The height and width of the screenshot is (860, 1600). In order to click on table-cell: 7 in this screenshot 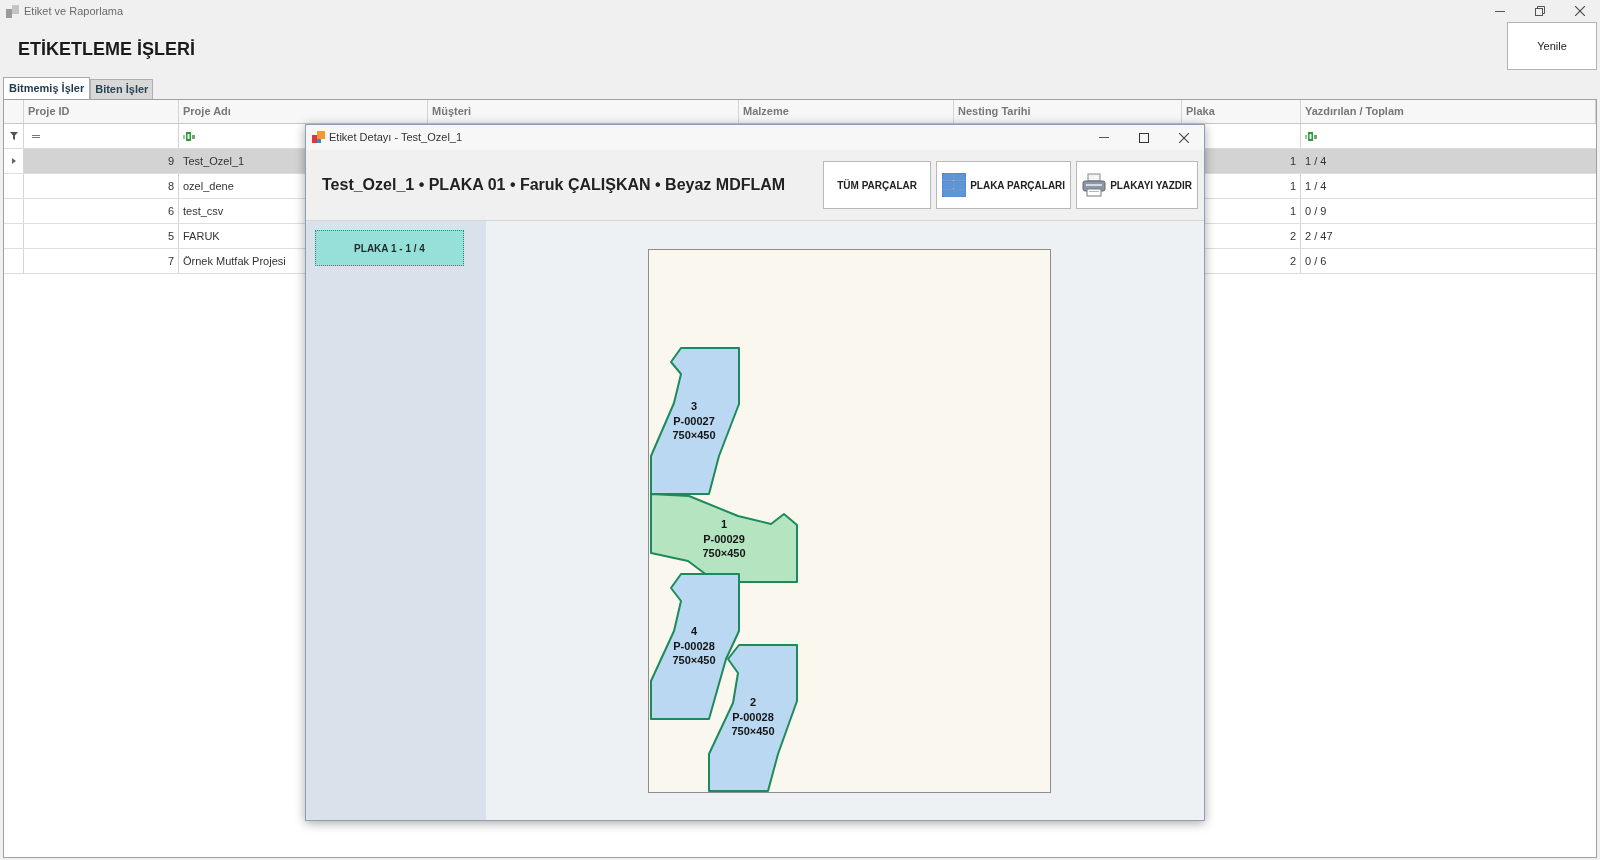, I will do `click(101, 261)`.